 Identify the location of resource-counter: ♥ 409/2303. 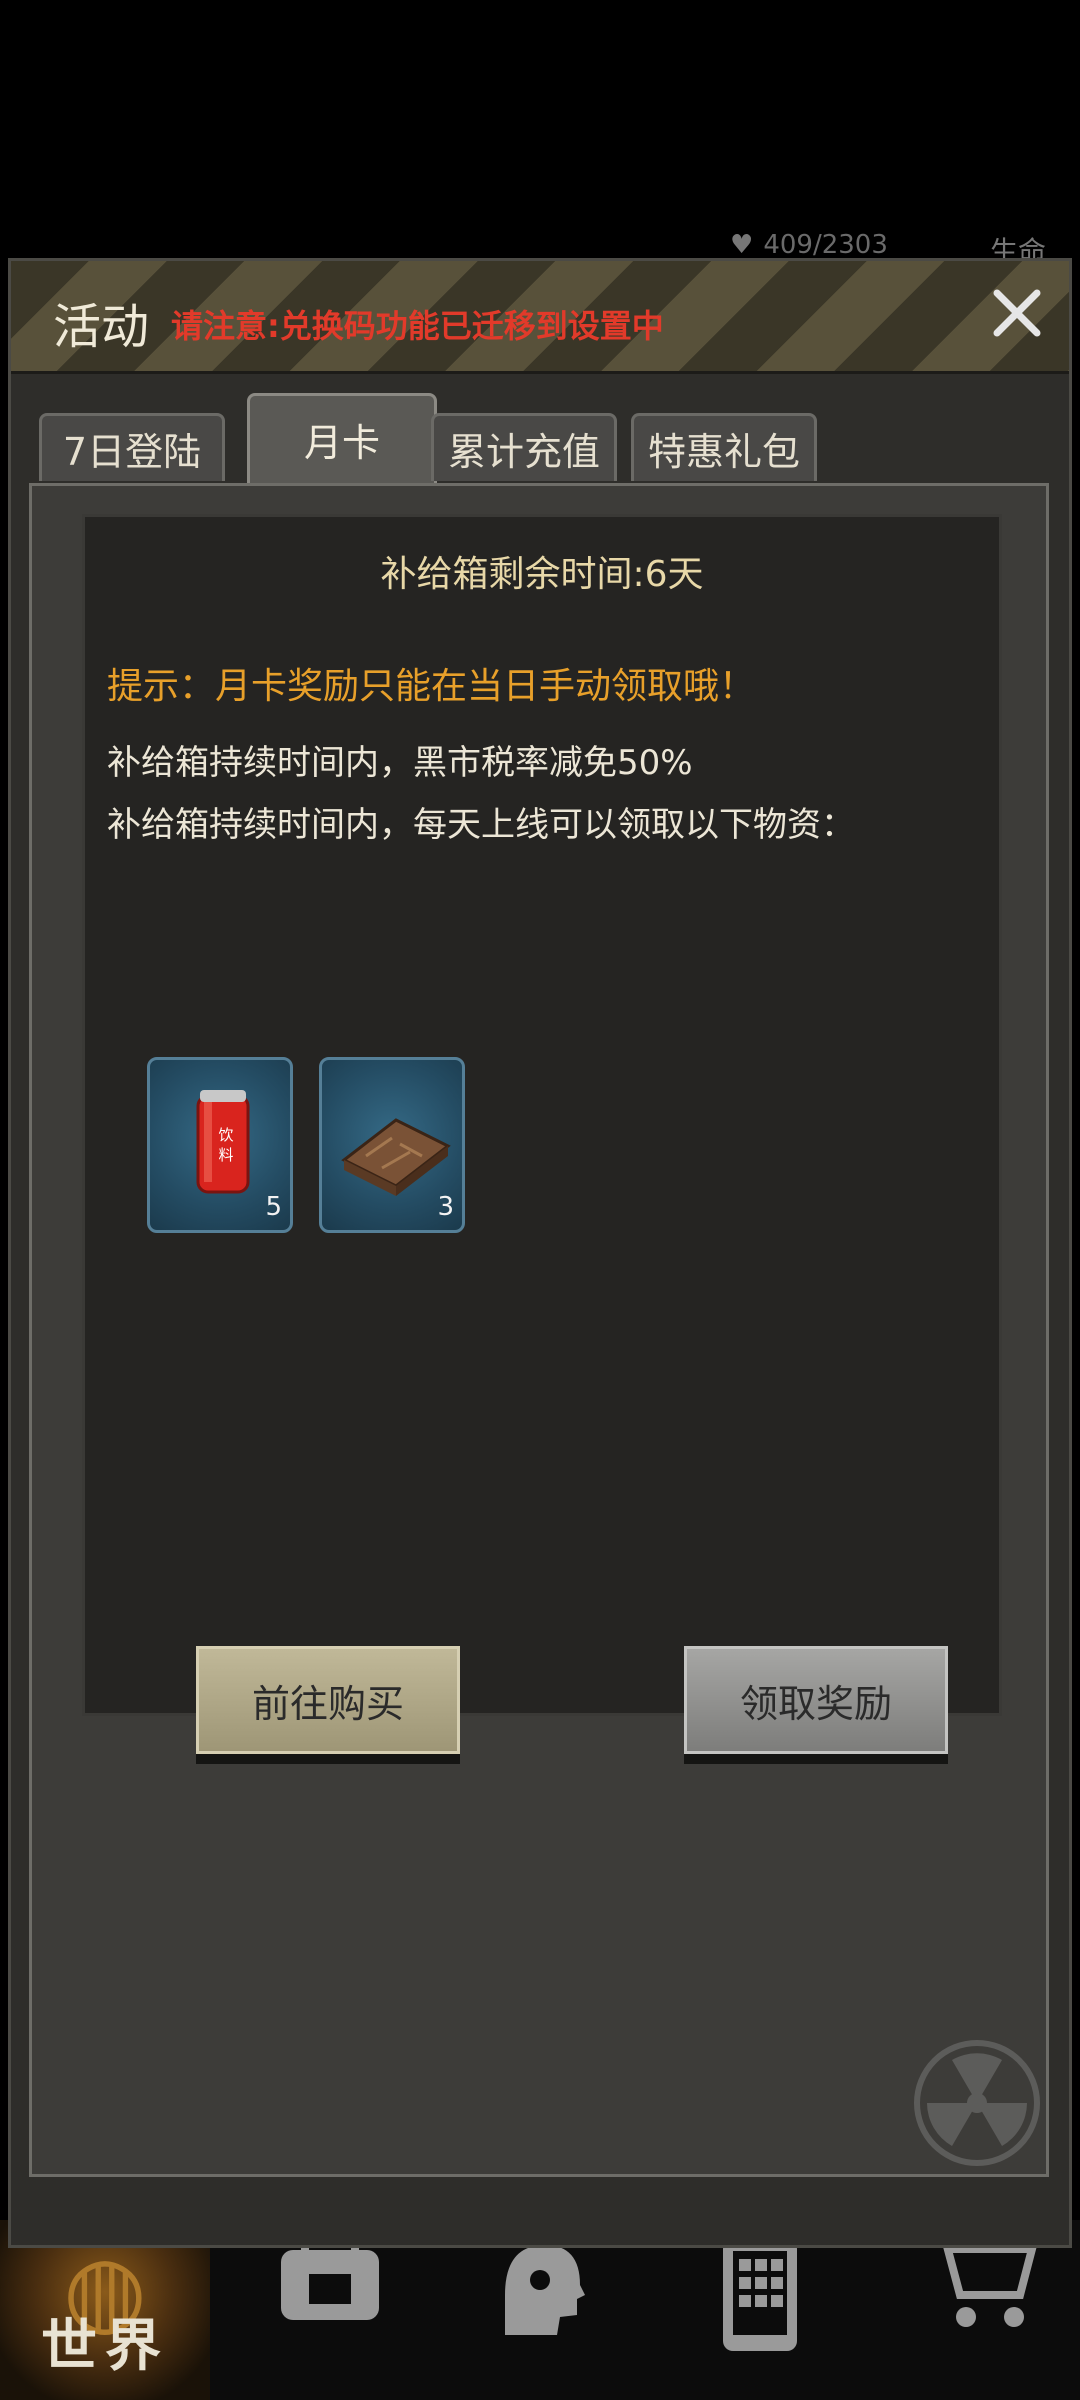
(809, 245).